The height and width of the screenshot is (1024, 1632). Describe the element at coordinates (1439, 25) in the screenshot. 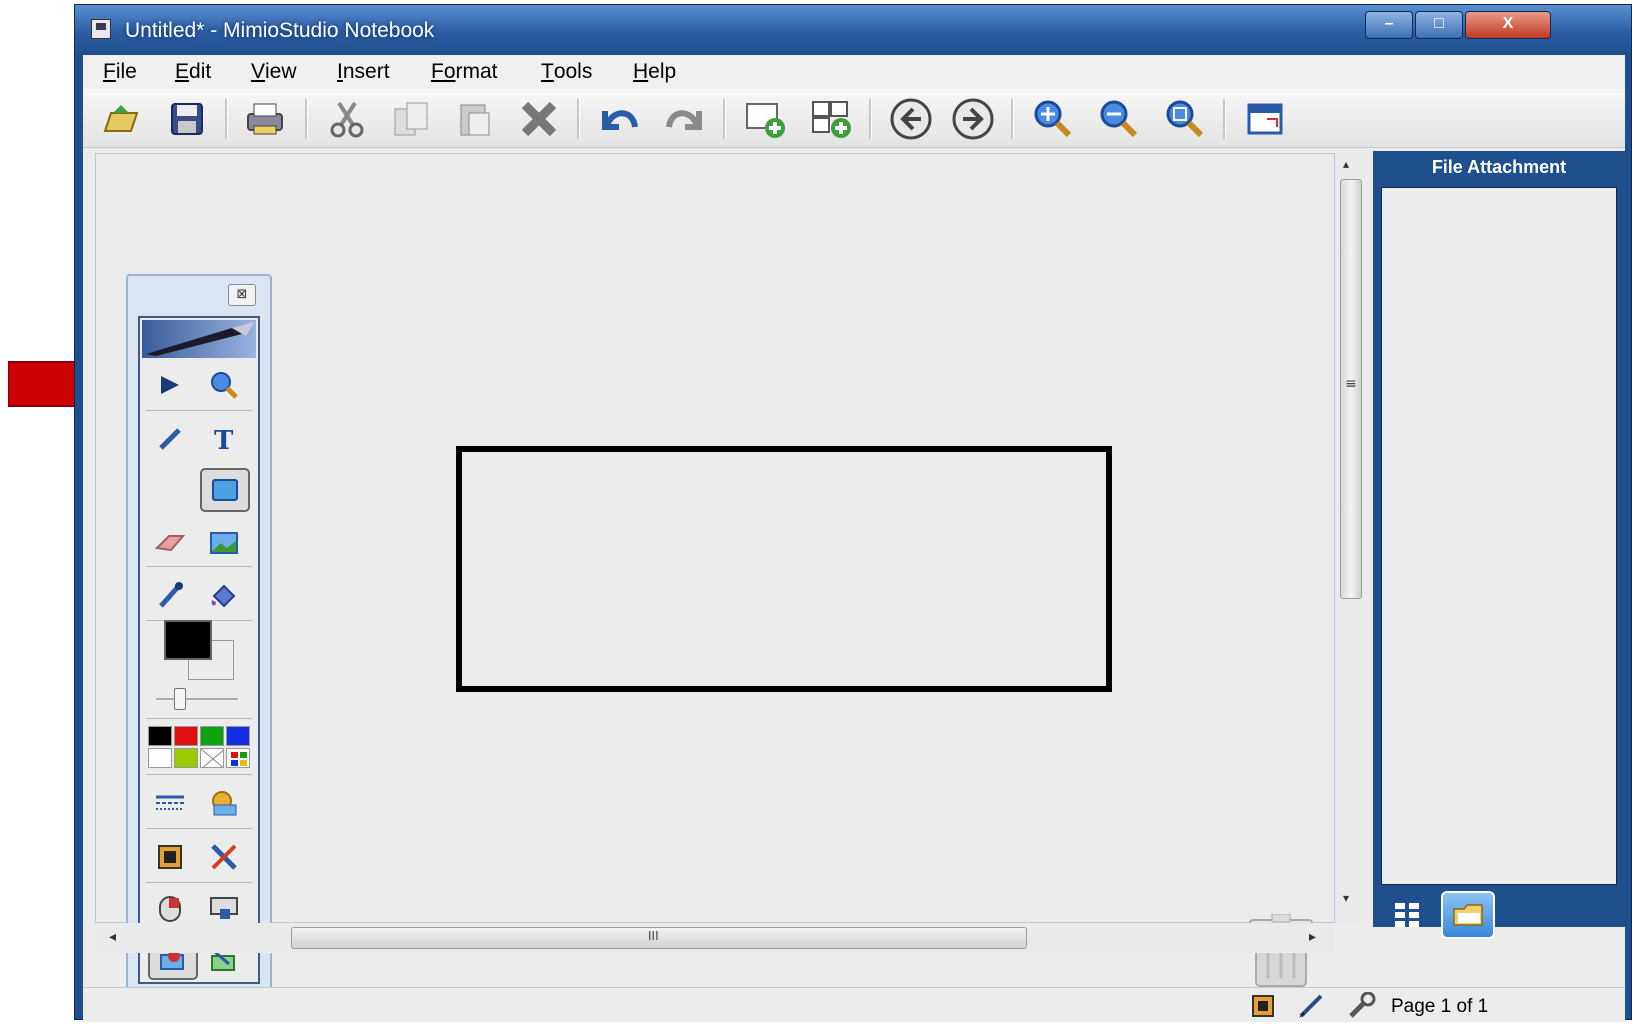

I see `maximize-button: □` at that location.